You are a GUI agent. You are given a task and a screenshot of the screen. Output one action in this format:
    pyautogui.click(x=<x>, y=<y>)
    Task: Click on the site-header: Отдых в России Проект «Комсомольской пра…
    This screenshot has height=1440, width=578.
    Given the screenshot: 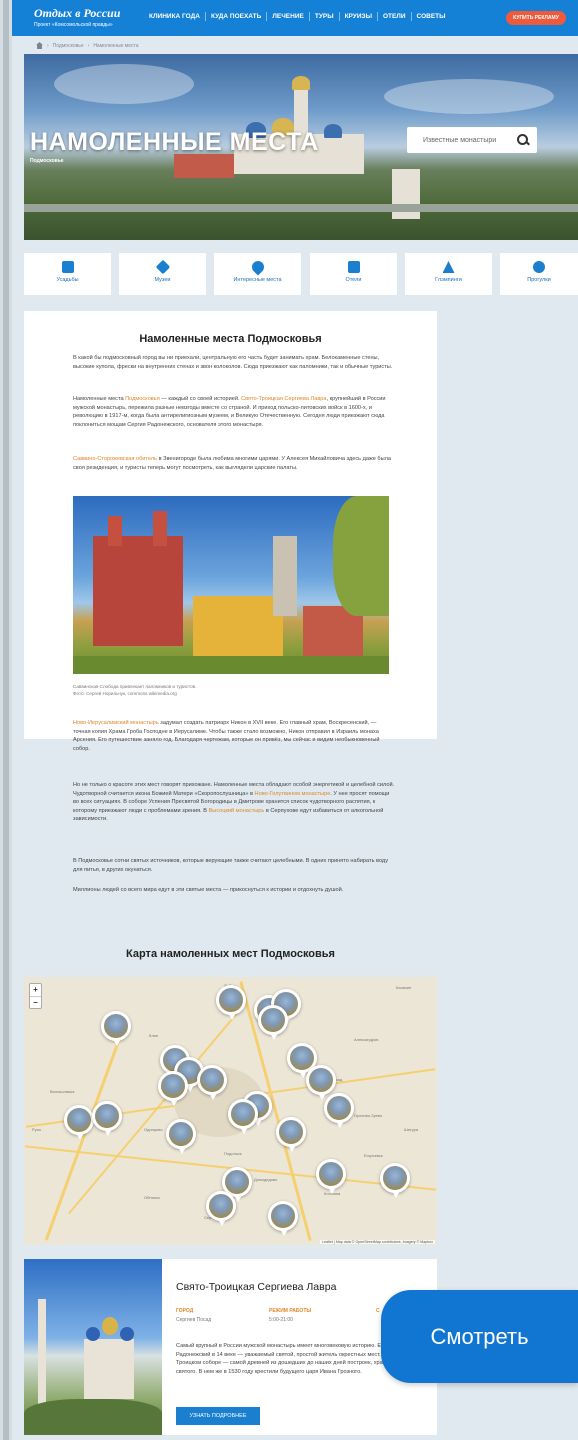 What is the action you would take?
    pyautogui.click(x=295, y=18)
    